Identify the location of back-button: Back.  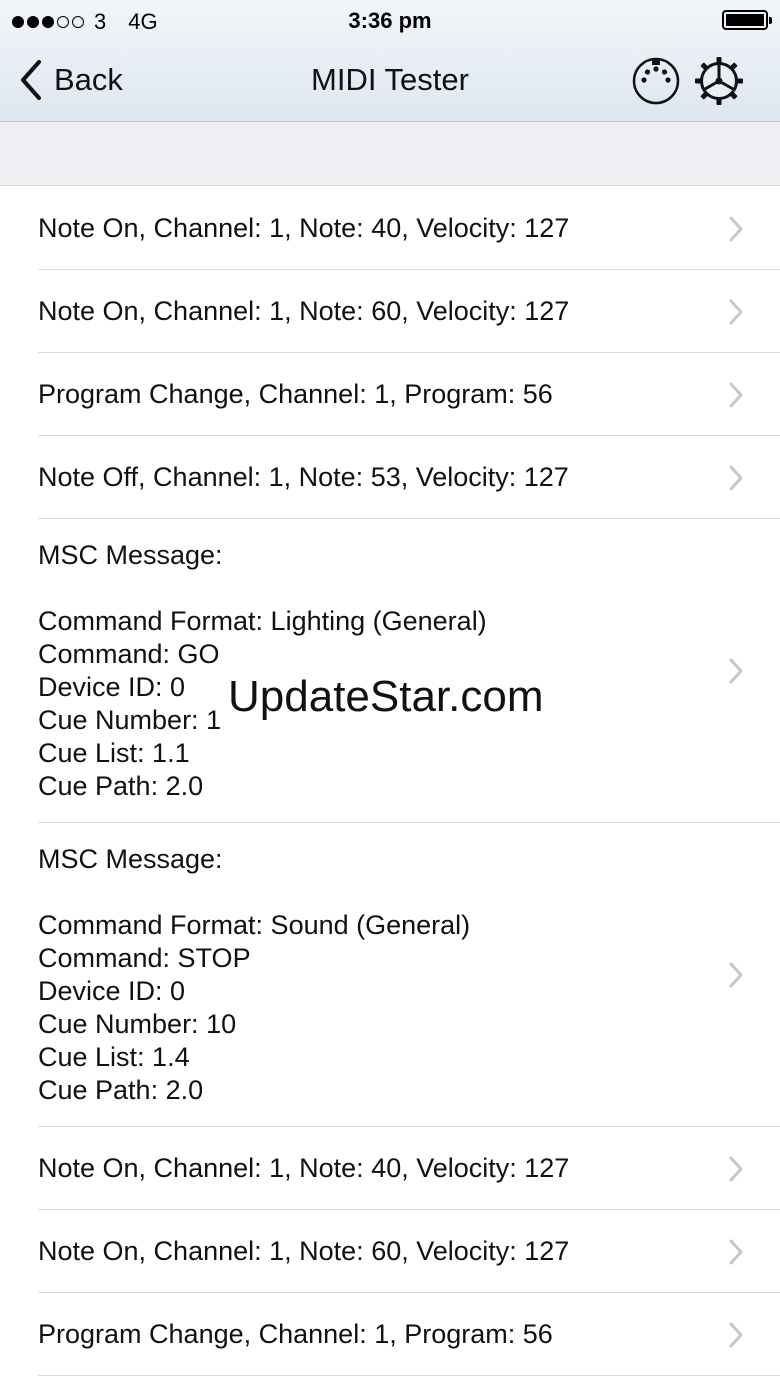
(71, 80).